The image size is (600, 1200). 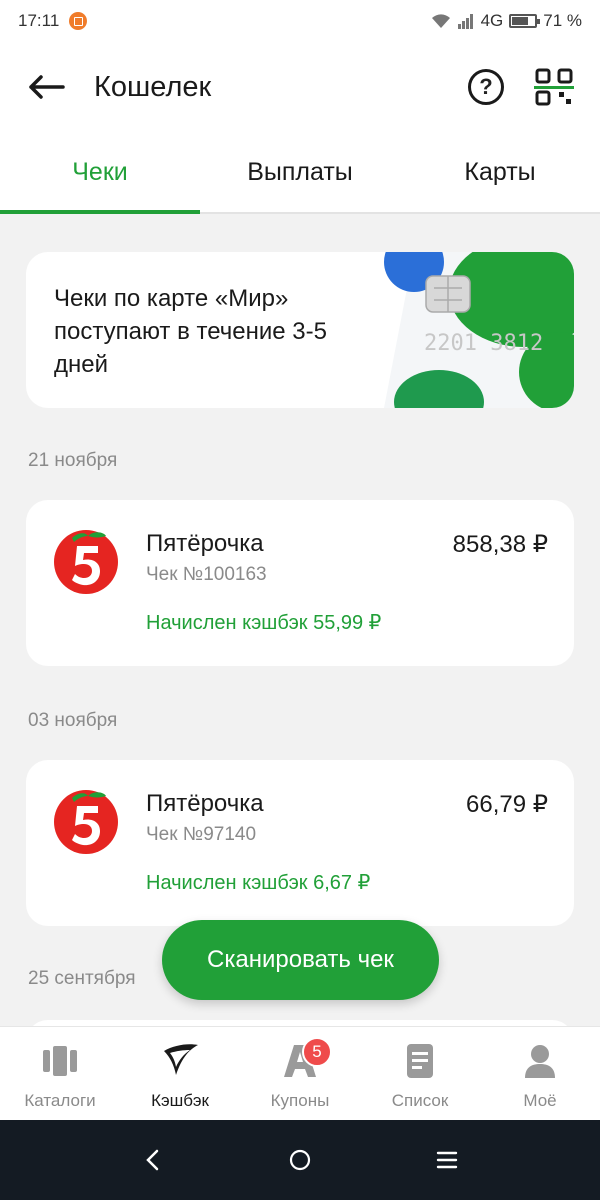 I want to click on nav-item-cashback: Кэшбэк, so click(x=180, y=1073).